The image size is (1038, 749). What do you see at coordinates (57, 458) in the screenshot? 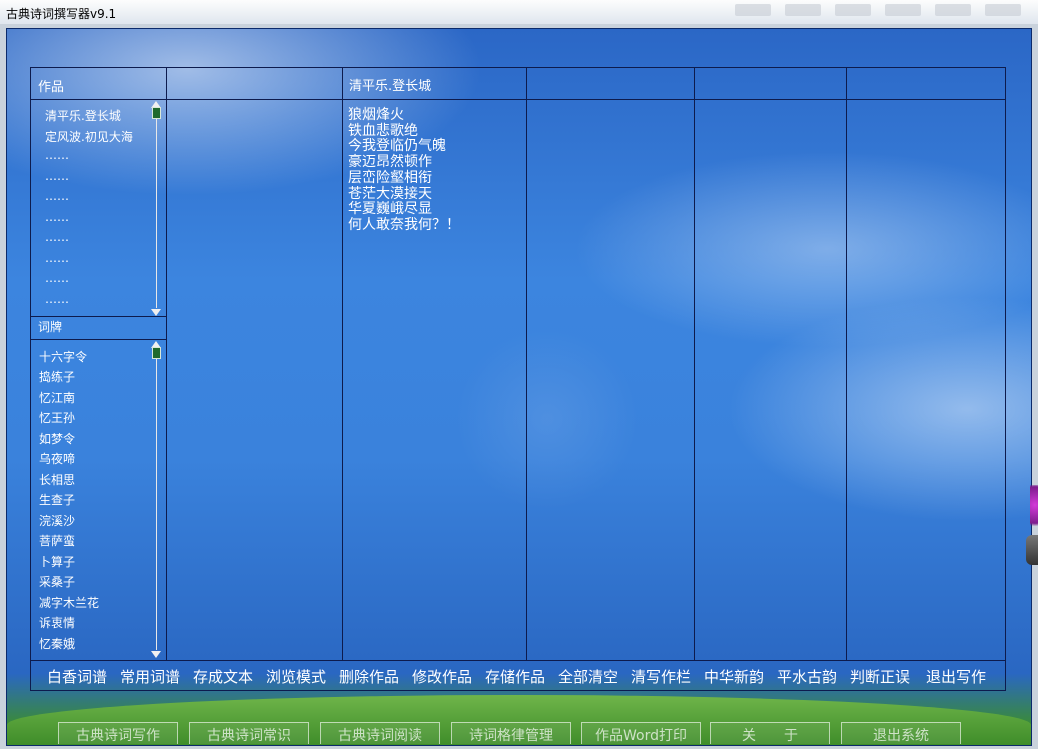
I see `list-item: 乌夜啼` at bounding box center [57, 458].